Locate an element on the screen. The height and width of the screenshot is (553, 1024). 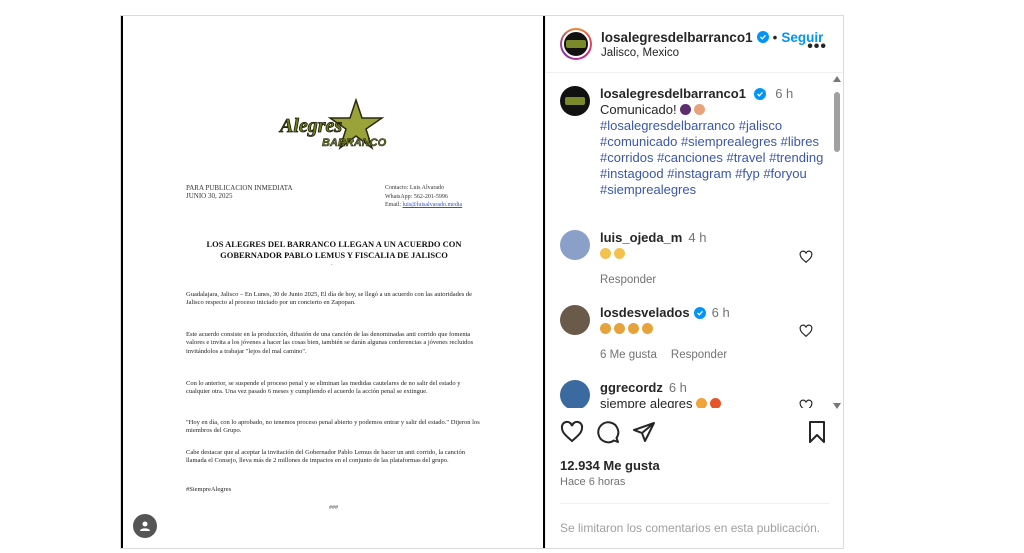
caption-username: losalegresdelbarranco1 is located at coordinates (673, 93).